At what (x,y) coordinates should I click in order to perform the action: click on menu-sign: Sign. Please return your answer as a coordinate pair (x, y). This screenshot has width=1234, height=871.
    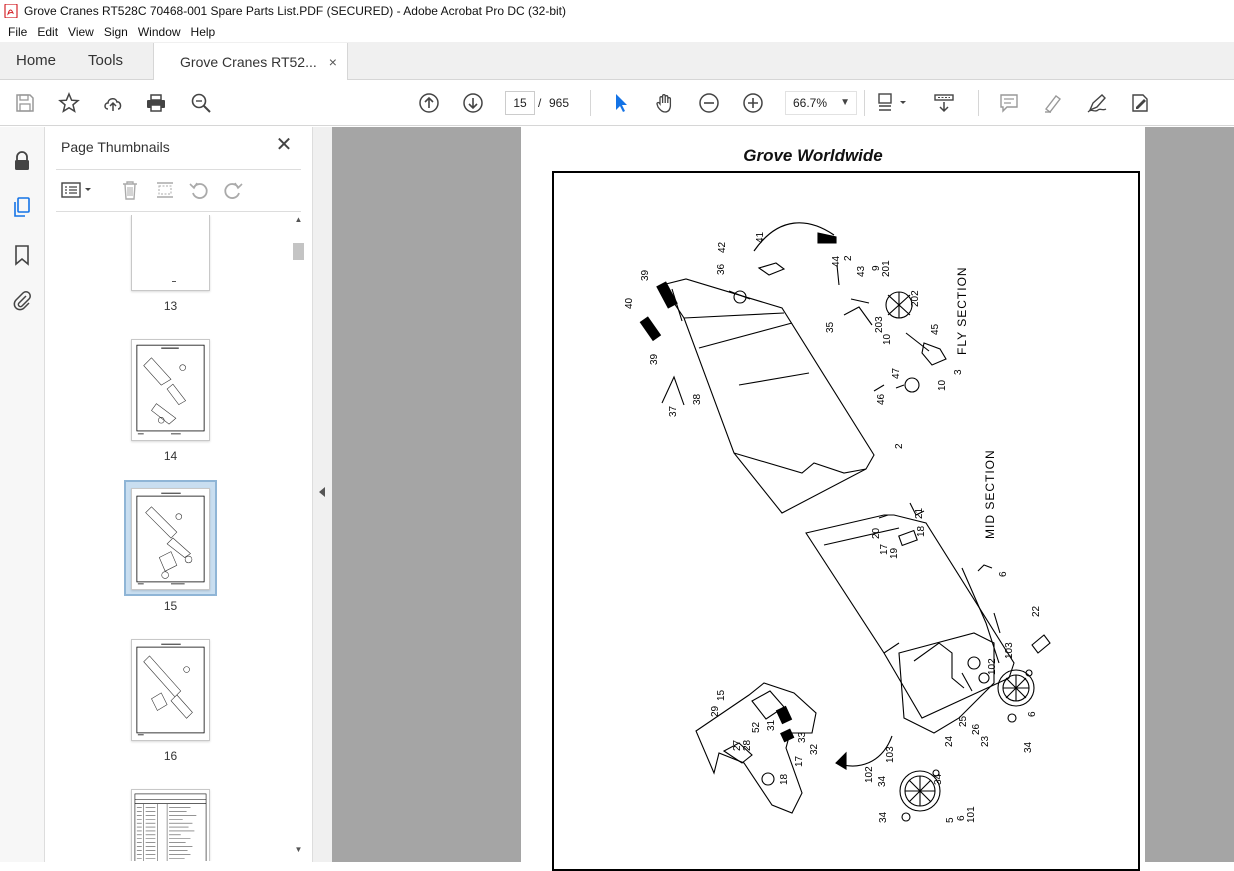
    Looking at the image, I should click on (116, 32).